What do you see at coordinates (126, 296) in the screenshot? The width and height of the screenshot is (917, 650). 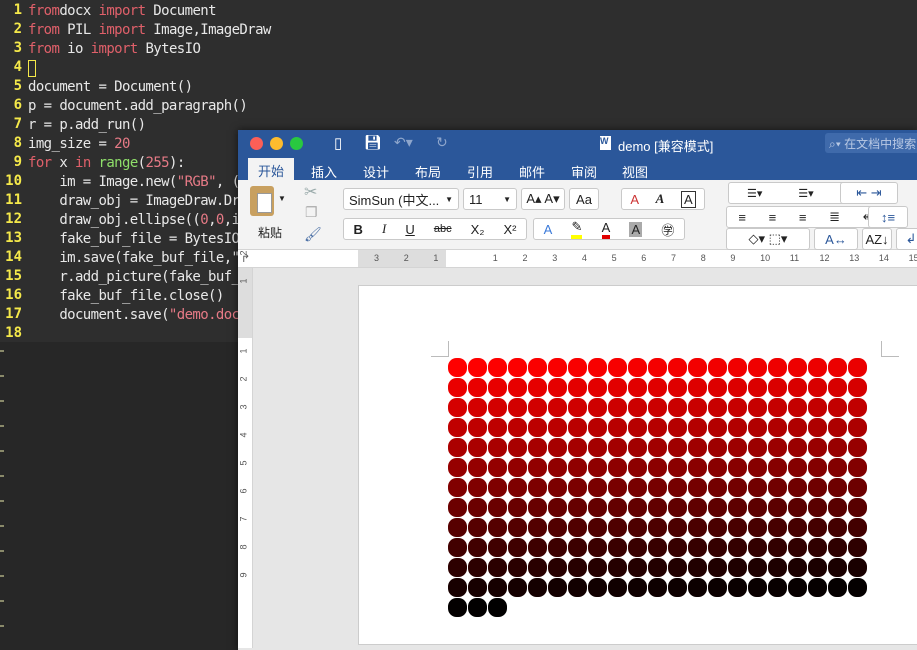 I see `code-line: fake_buf_file.close()` at bounding box center [126, 296].